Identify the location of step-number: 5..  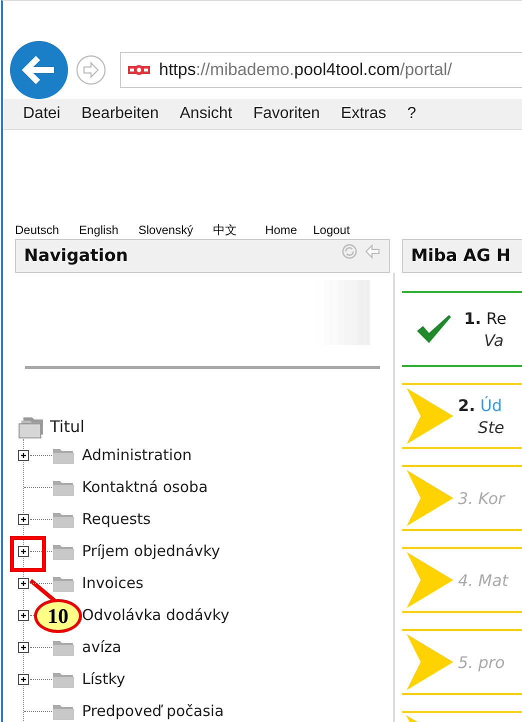
(466, 662).